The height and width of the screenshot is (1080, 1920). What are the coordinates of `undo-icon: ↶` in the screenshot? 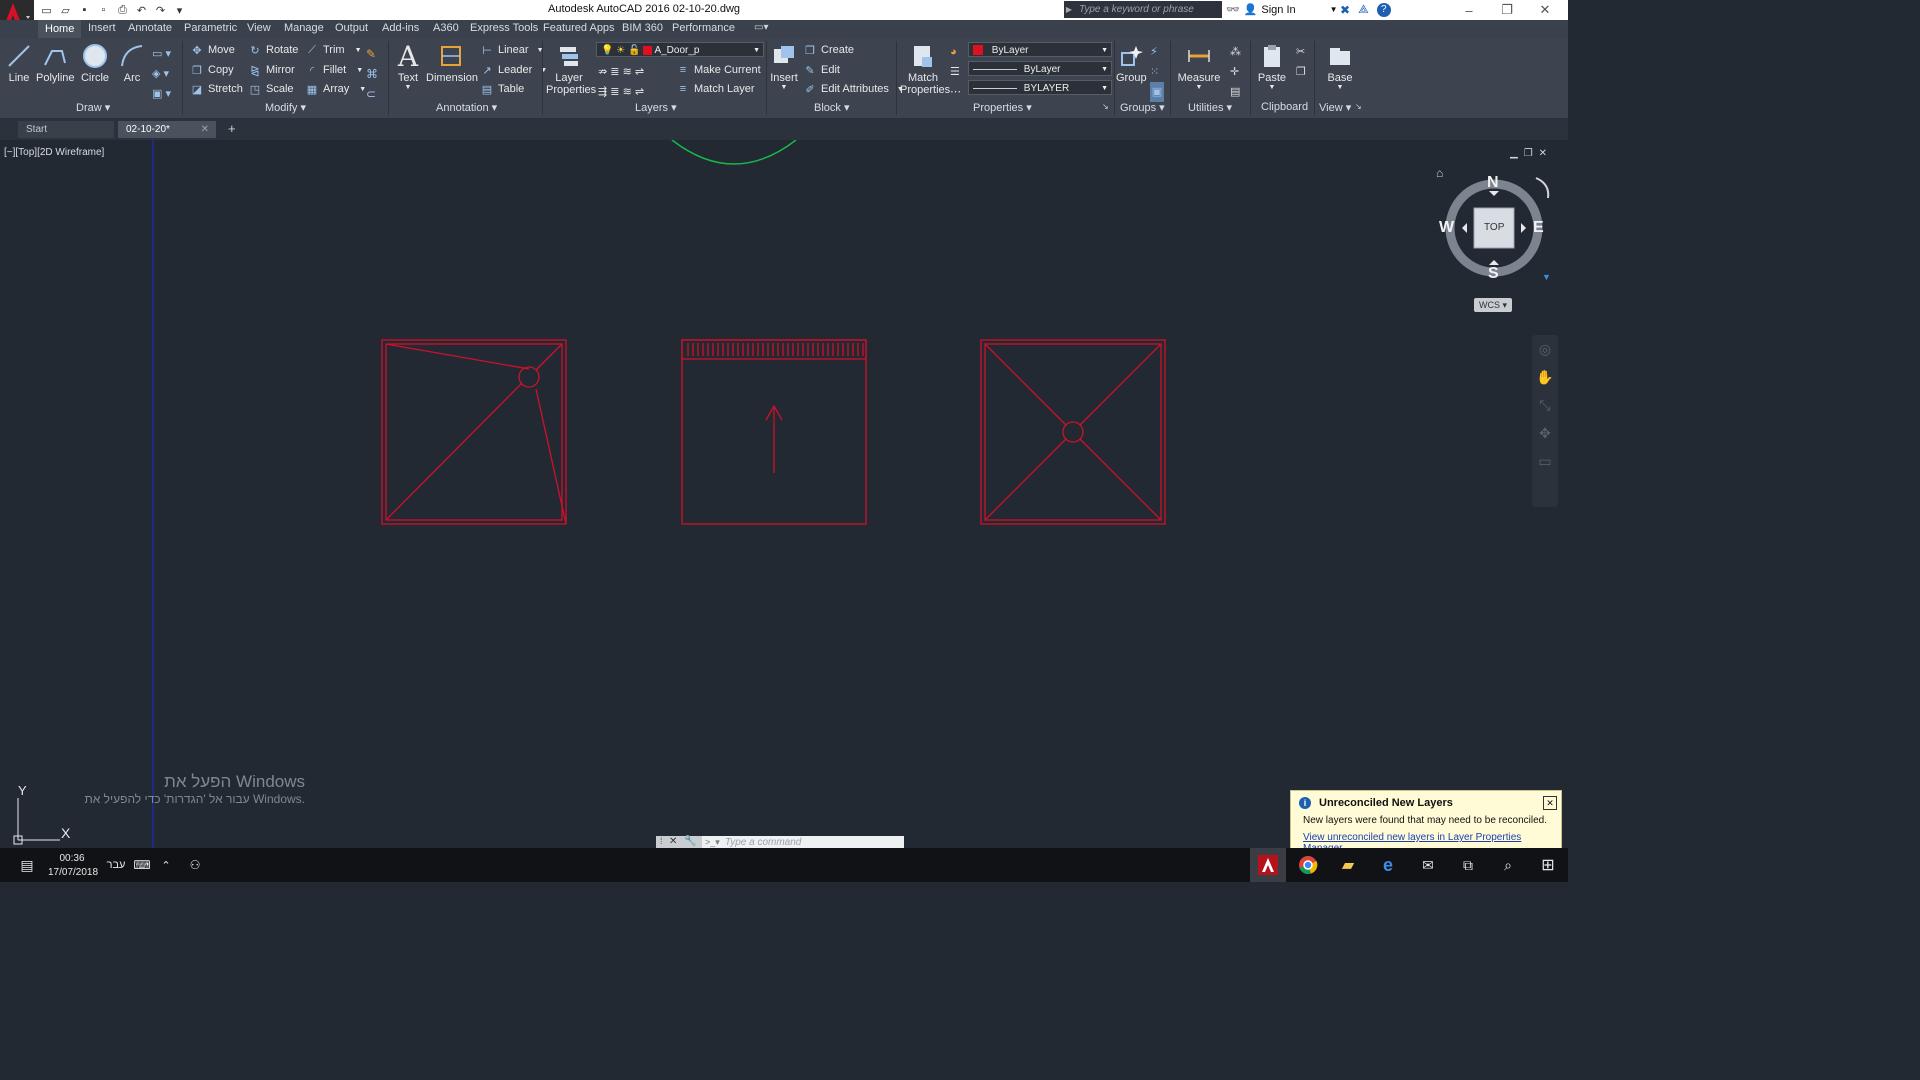 It's located at (141, 10).